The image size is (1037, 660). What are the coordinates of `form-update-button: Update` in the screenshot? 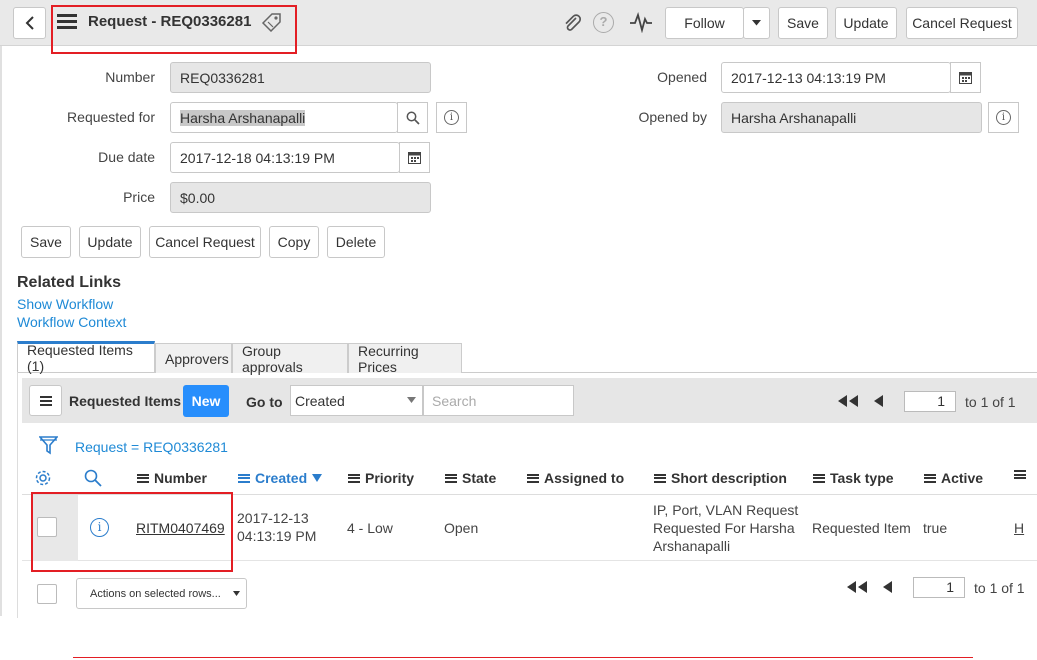 It's located at (110, 242).